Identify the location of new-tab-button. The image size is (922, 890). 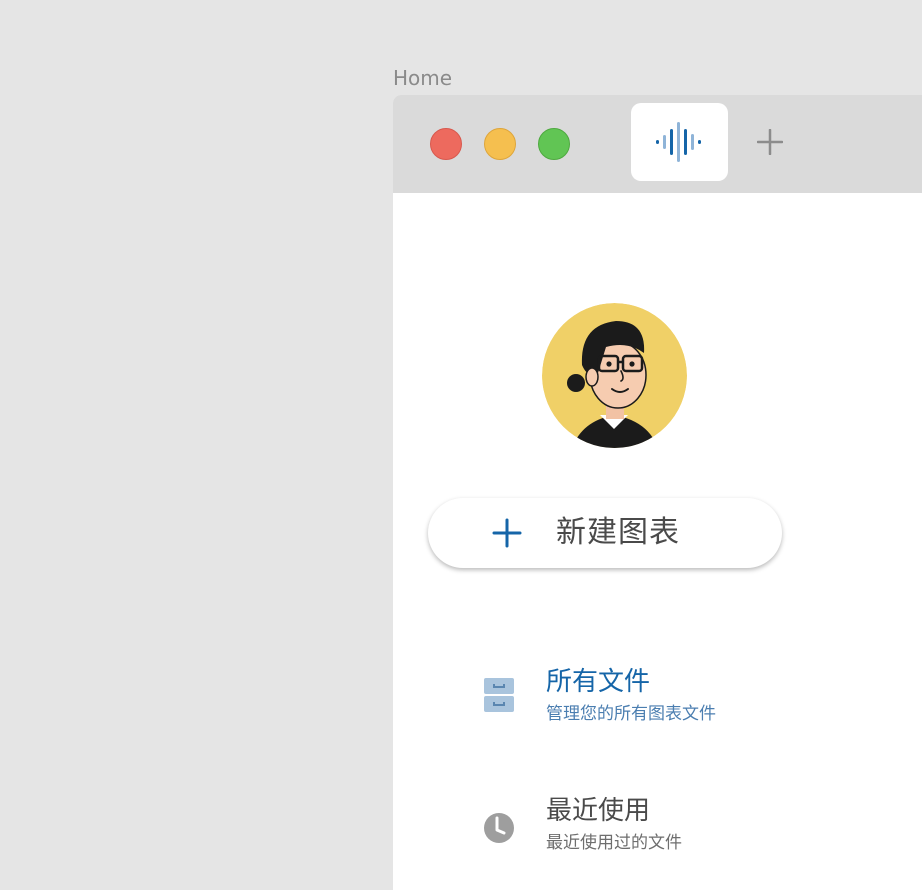
(770, 142).